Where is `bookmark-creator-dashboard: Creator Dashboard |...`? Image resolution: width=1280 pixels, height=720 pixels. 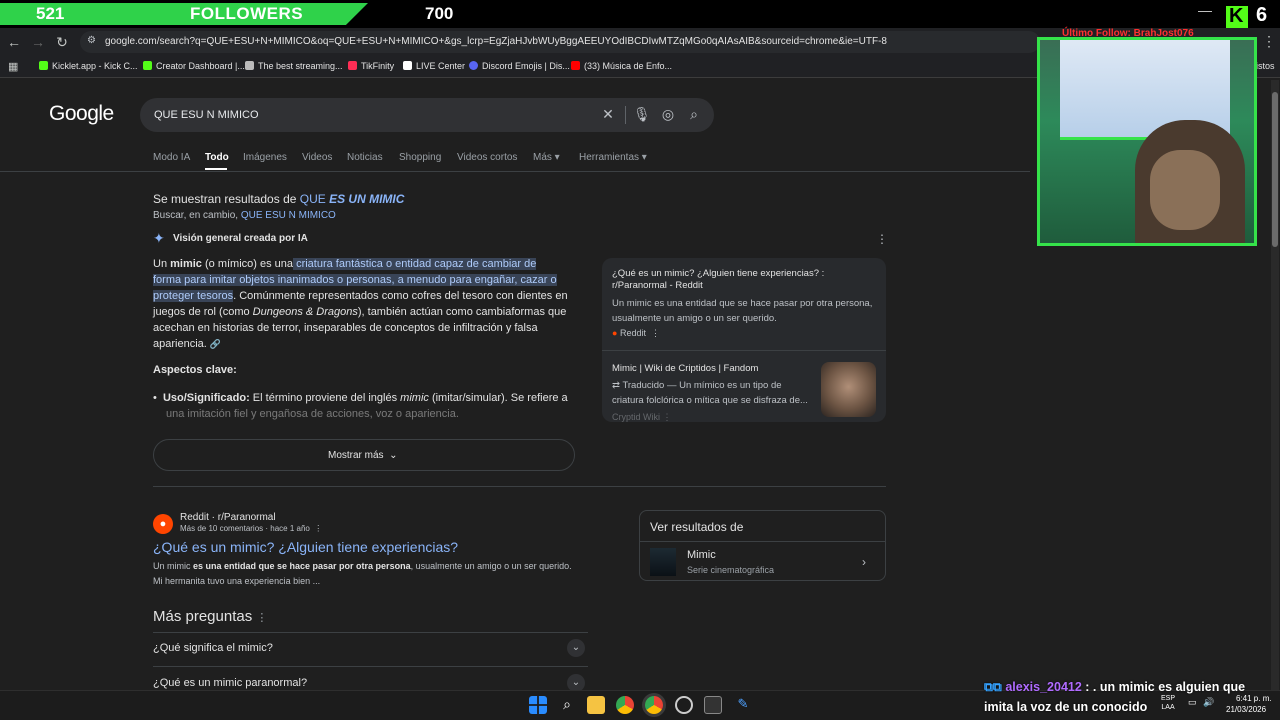 bookmark-creator-dashboard: Creator Dashboard |... is located at coordinates (194, 66).